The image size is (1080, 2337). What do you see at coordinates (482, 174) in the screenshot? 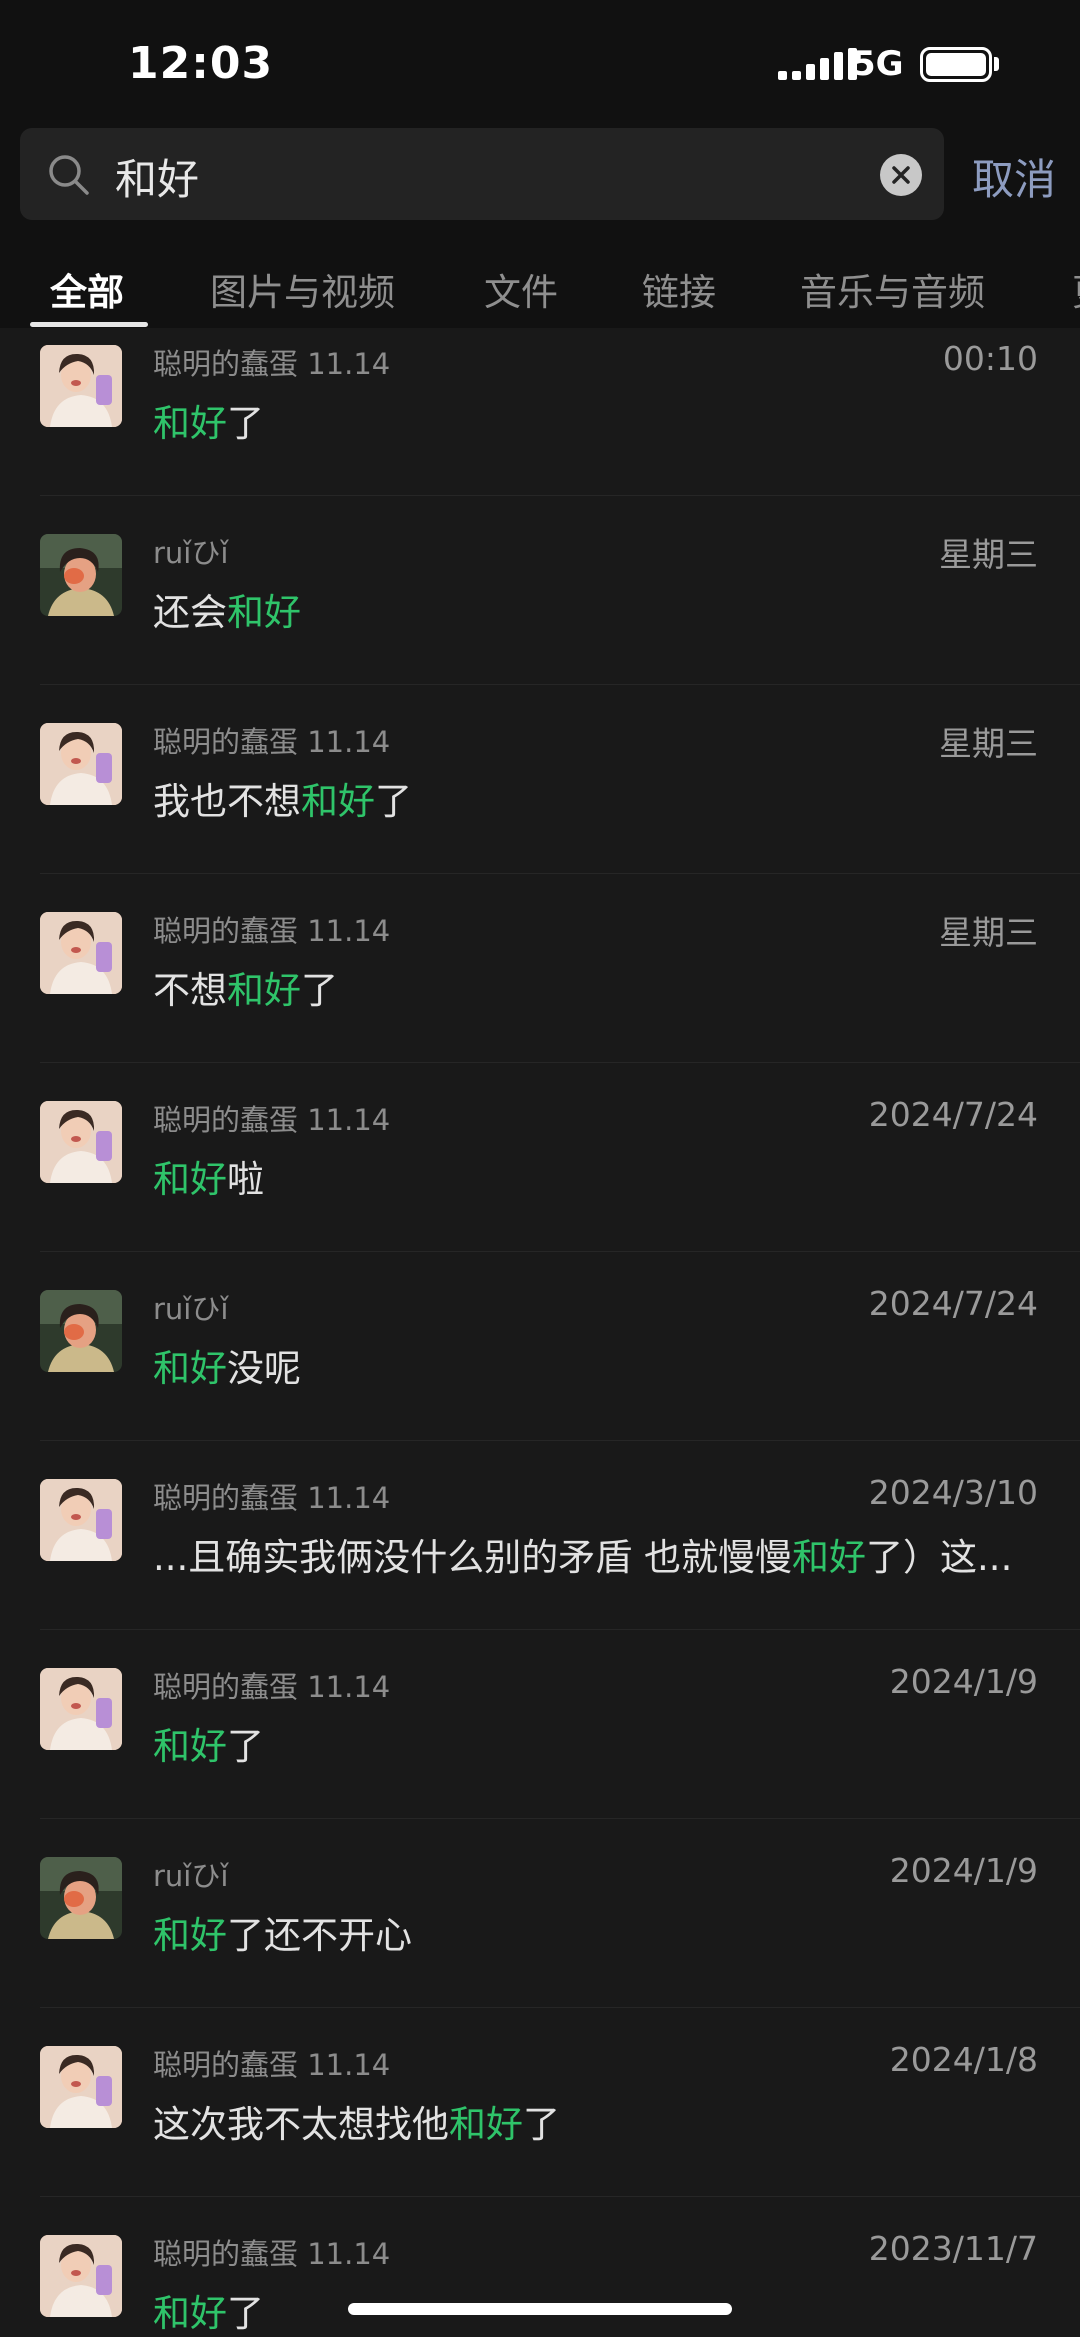
I see `search-input: 和好` at bounding box center [482, 174].